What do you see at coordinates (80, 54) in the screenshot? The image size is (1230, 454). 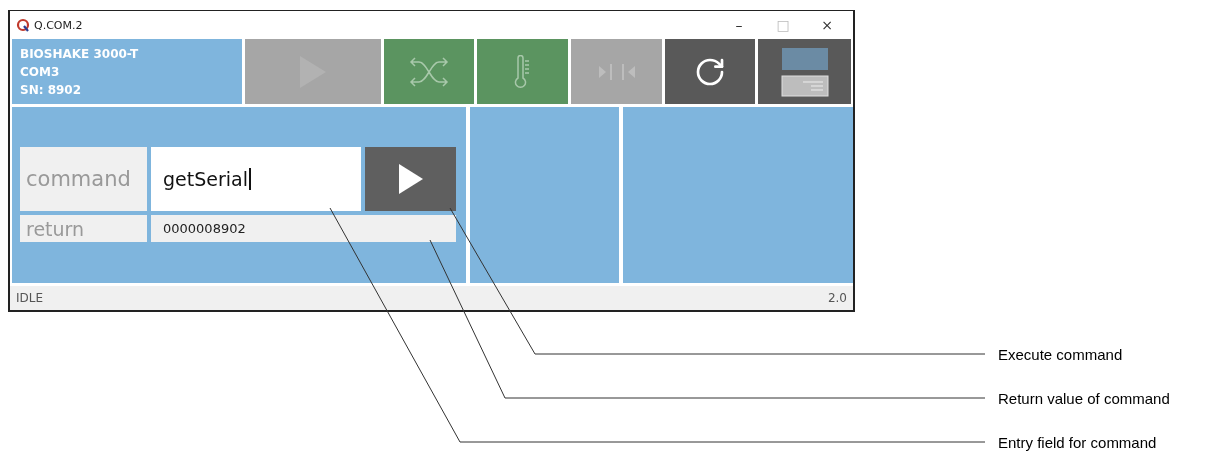 I see `device-info-text: BIOSHAKE 3000-T` at bounding box center [80, 54].